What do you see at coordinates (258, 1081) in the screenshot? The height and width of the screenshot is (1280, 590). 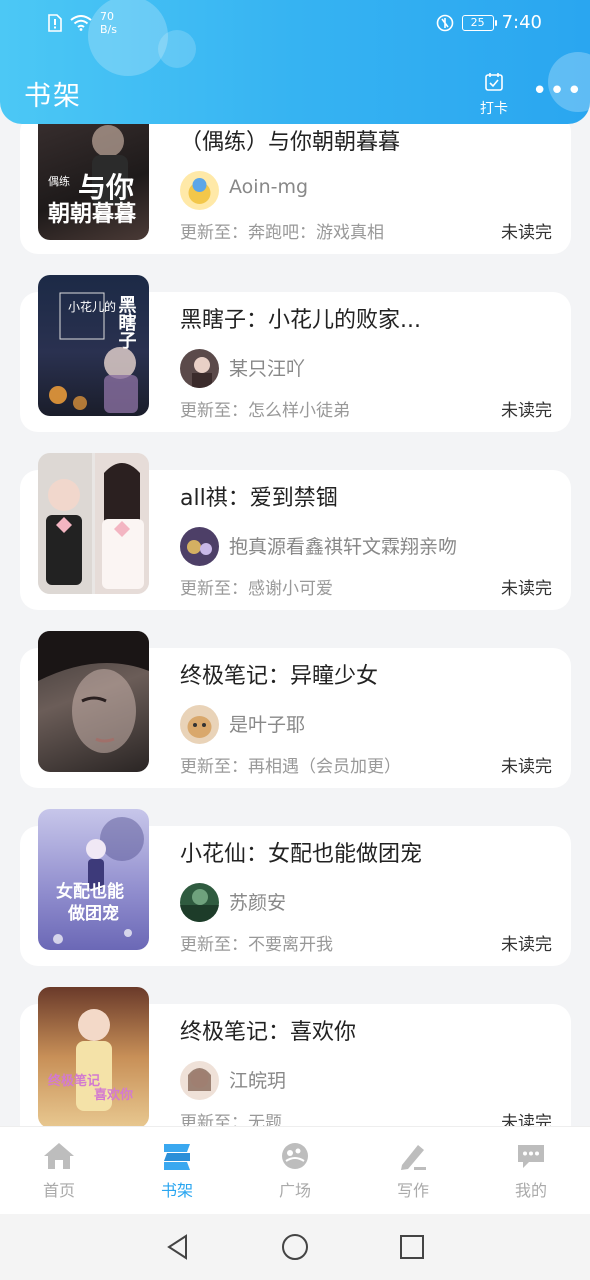 I see `author-name: 江皖玥` at bounding box center [258, 1081].